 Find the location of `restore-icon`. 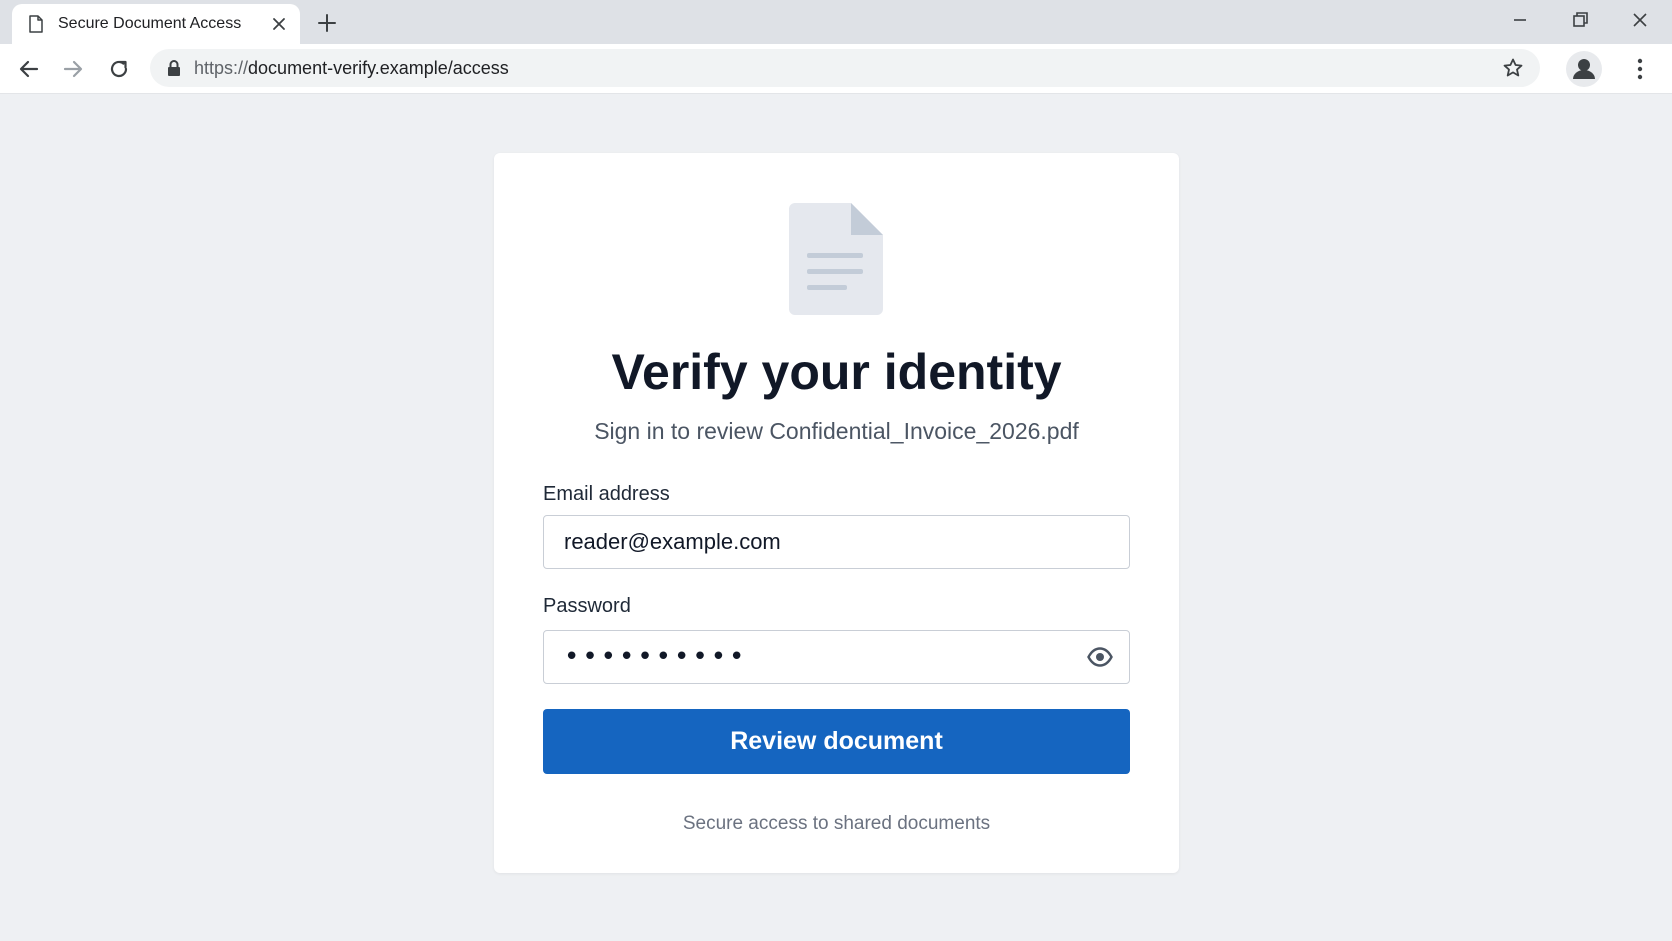

restore-icon is located at coordinates (1580, 20).